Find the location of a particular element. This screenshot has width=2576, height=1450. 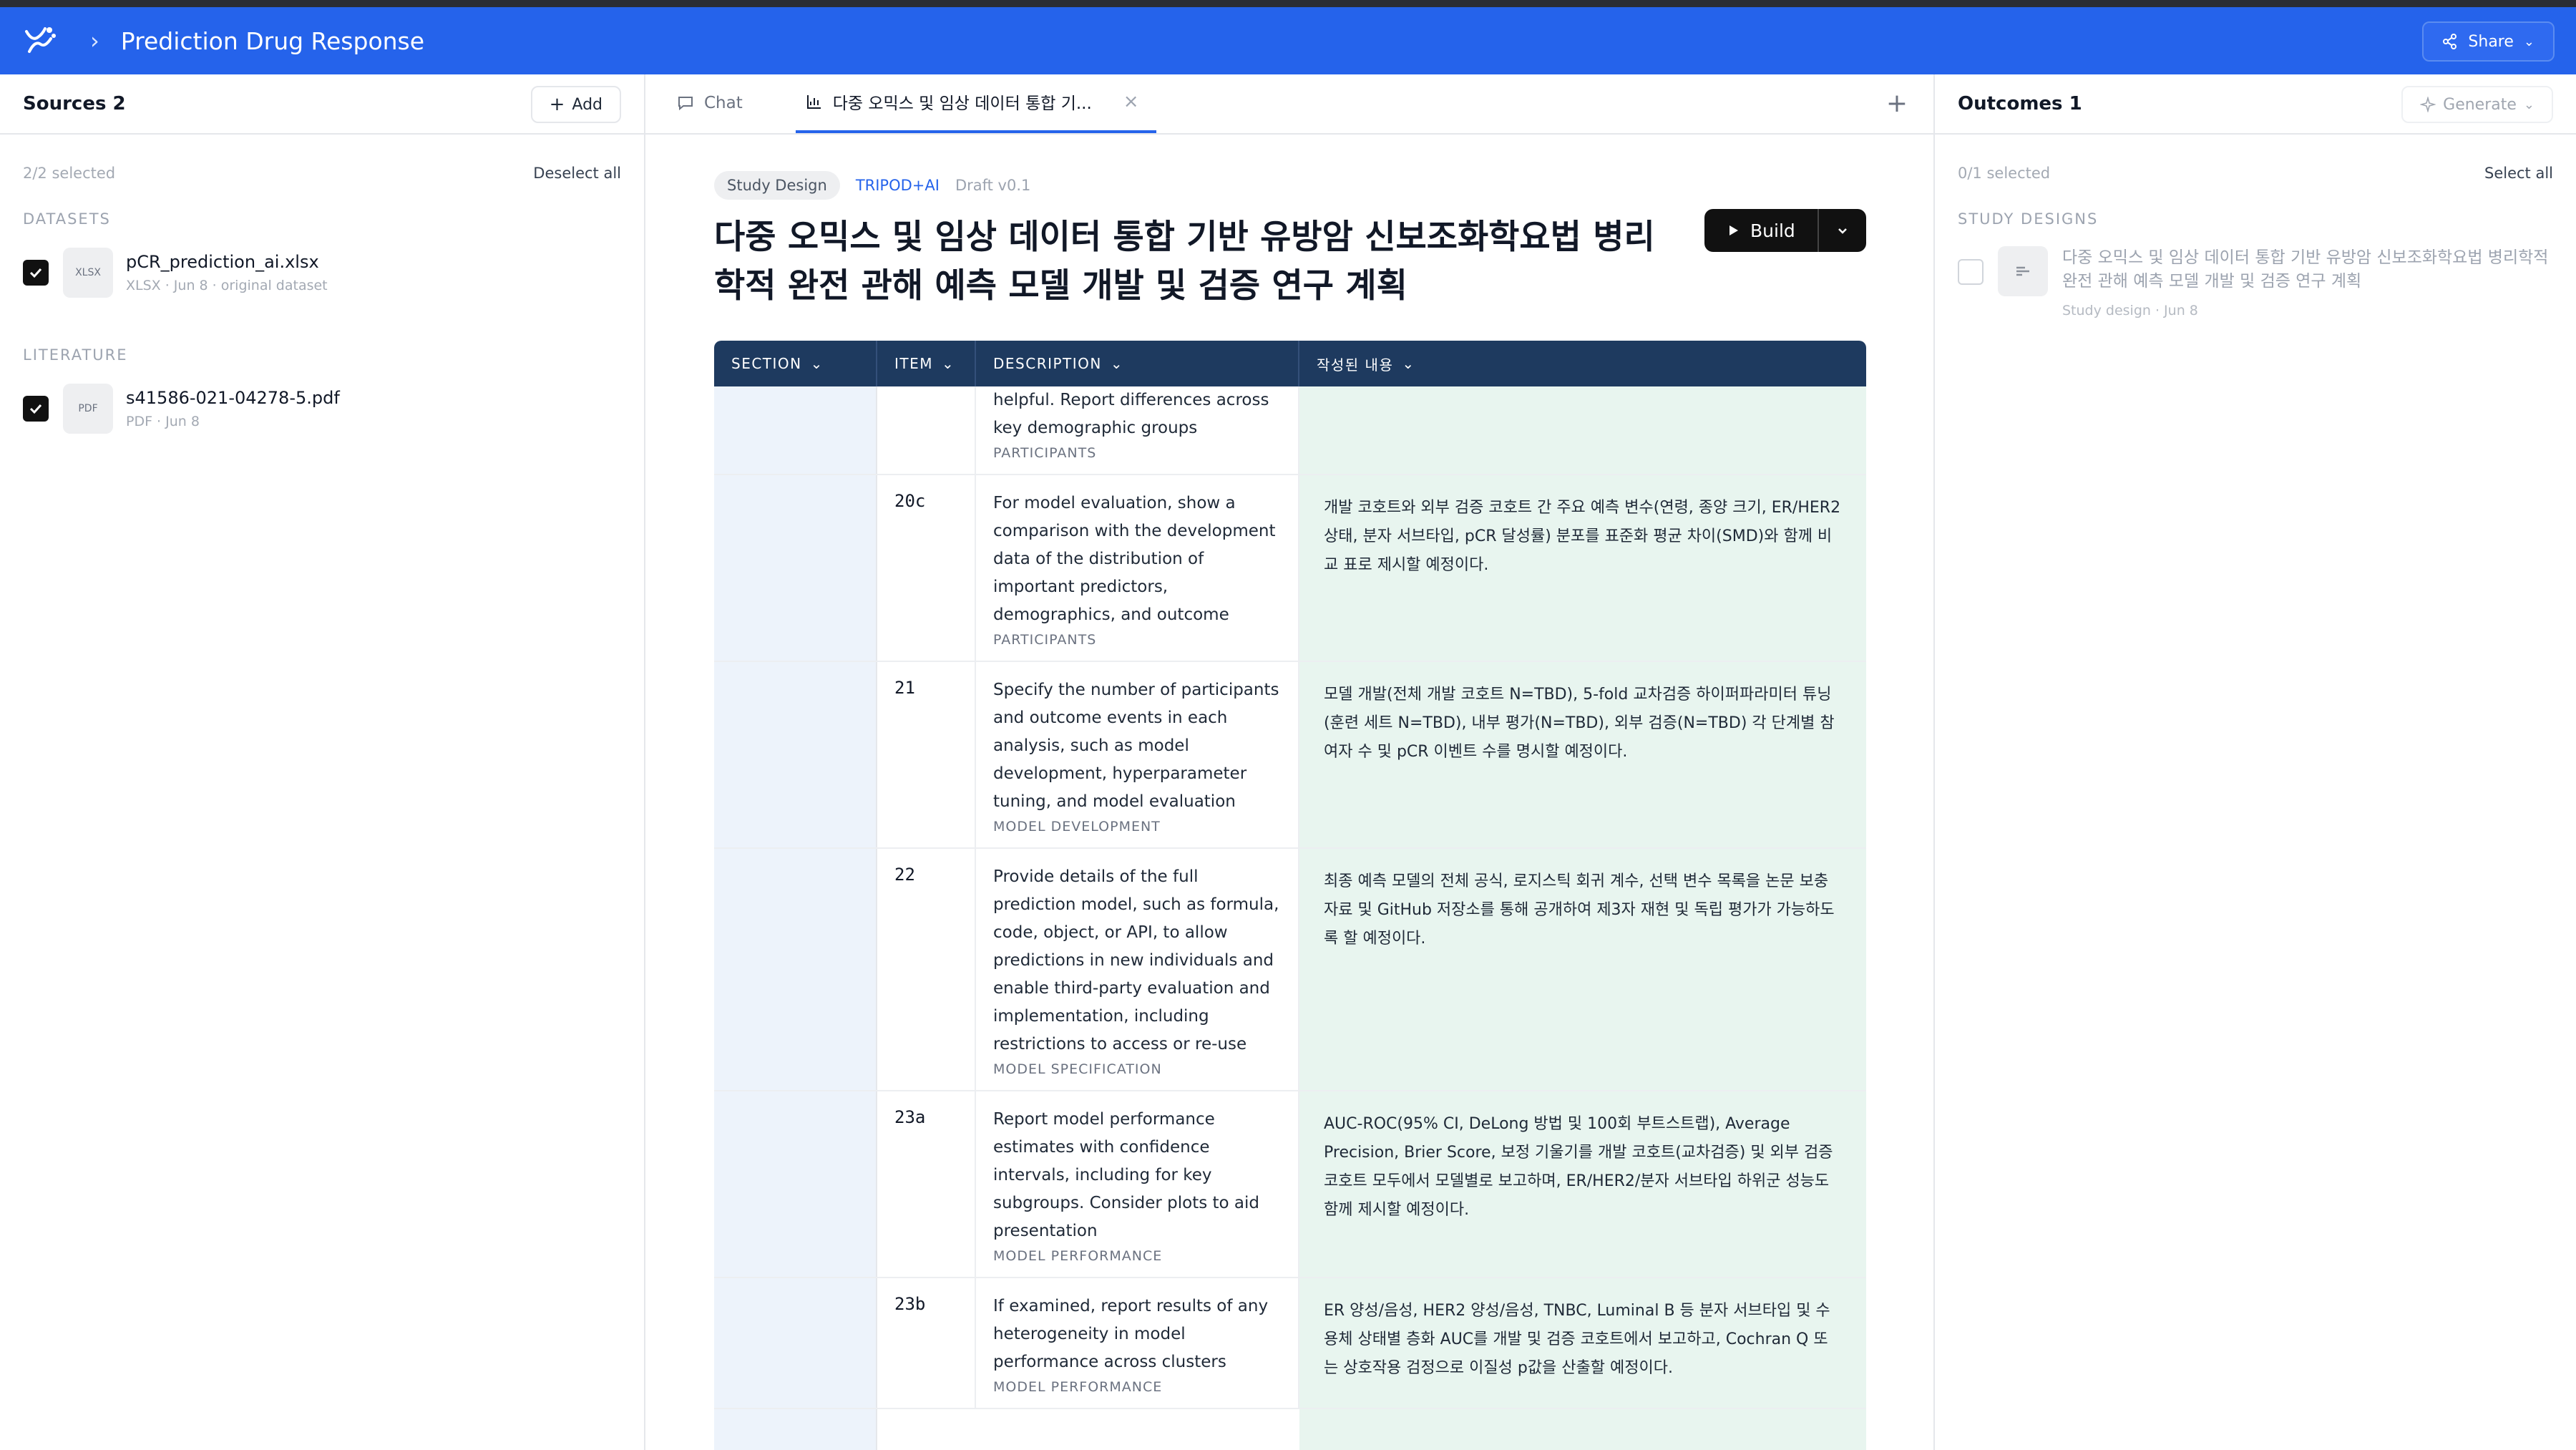

group-label-datasets: DATASETS is located at coordinates (67, 219).